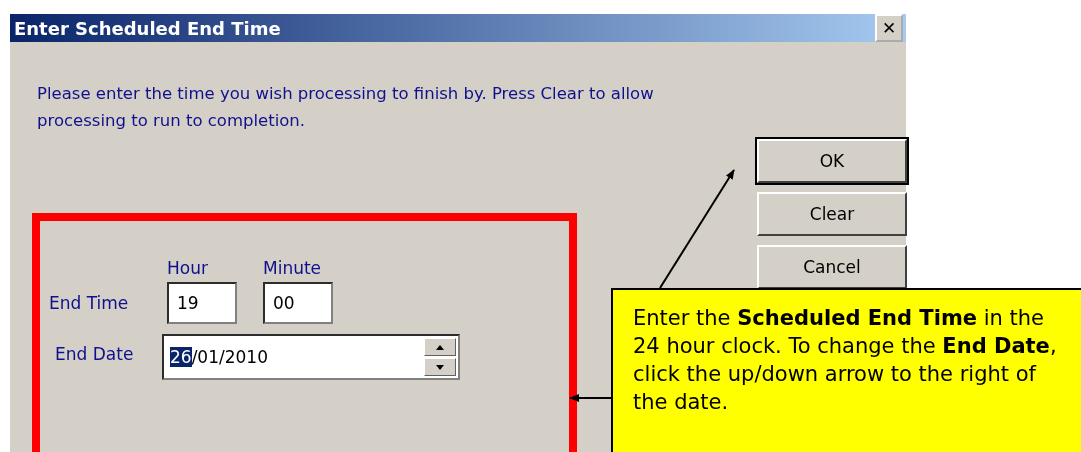 The height and width of the screenshot is (452, 1081). What do you see at coordinates (832, 214) in the screenshot?
I see `dialog-button: Clear` at bounding box center [832, 214].